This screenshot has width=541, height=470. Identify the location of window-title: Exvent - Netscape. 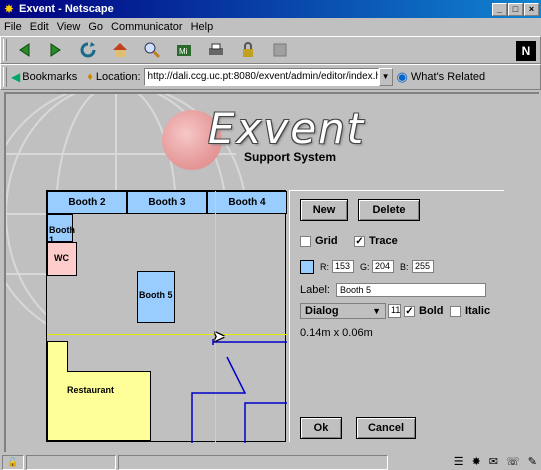
(66, 9).